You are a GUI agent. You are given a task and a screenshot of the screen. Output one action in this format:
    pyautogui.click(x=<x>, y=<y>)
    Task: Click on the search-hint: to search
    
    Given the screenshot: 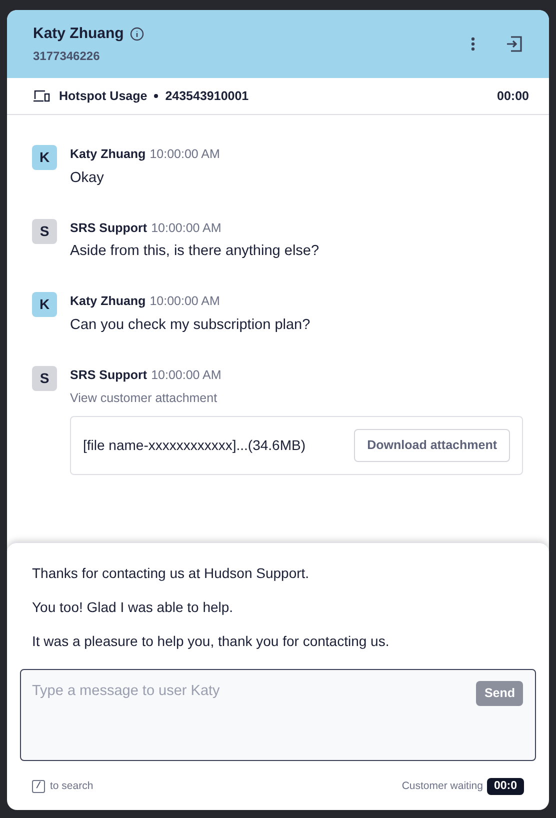 What is the action you would take?
    pyautogui.click(x=72, y=786)
    